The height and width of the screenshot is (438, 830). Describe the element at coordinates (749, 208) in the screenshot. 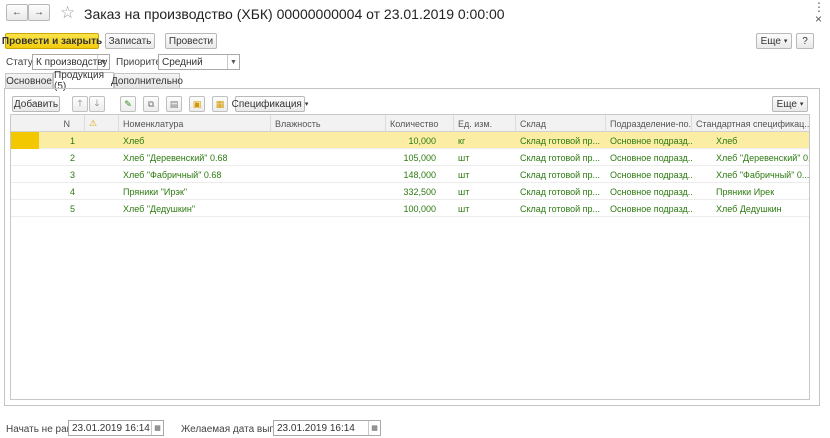

I see `row-specification: Хлеб Дедушкин` at that location.